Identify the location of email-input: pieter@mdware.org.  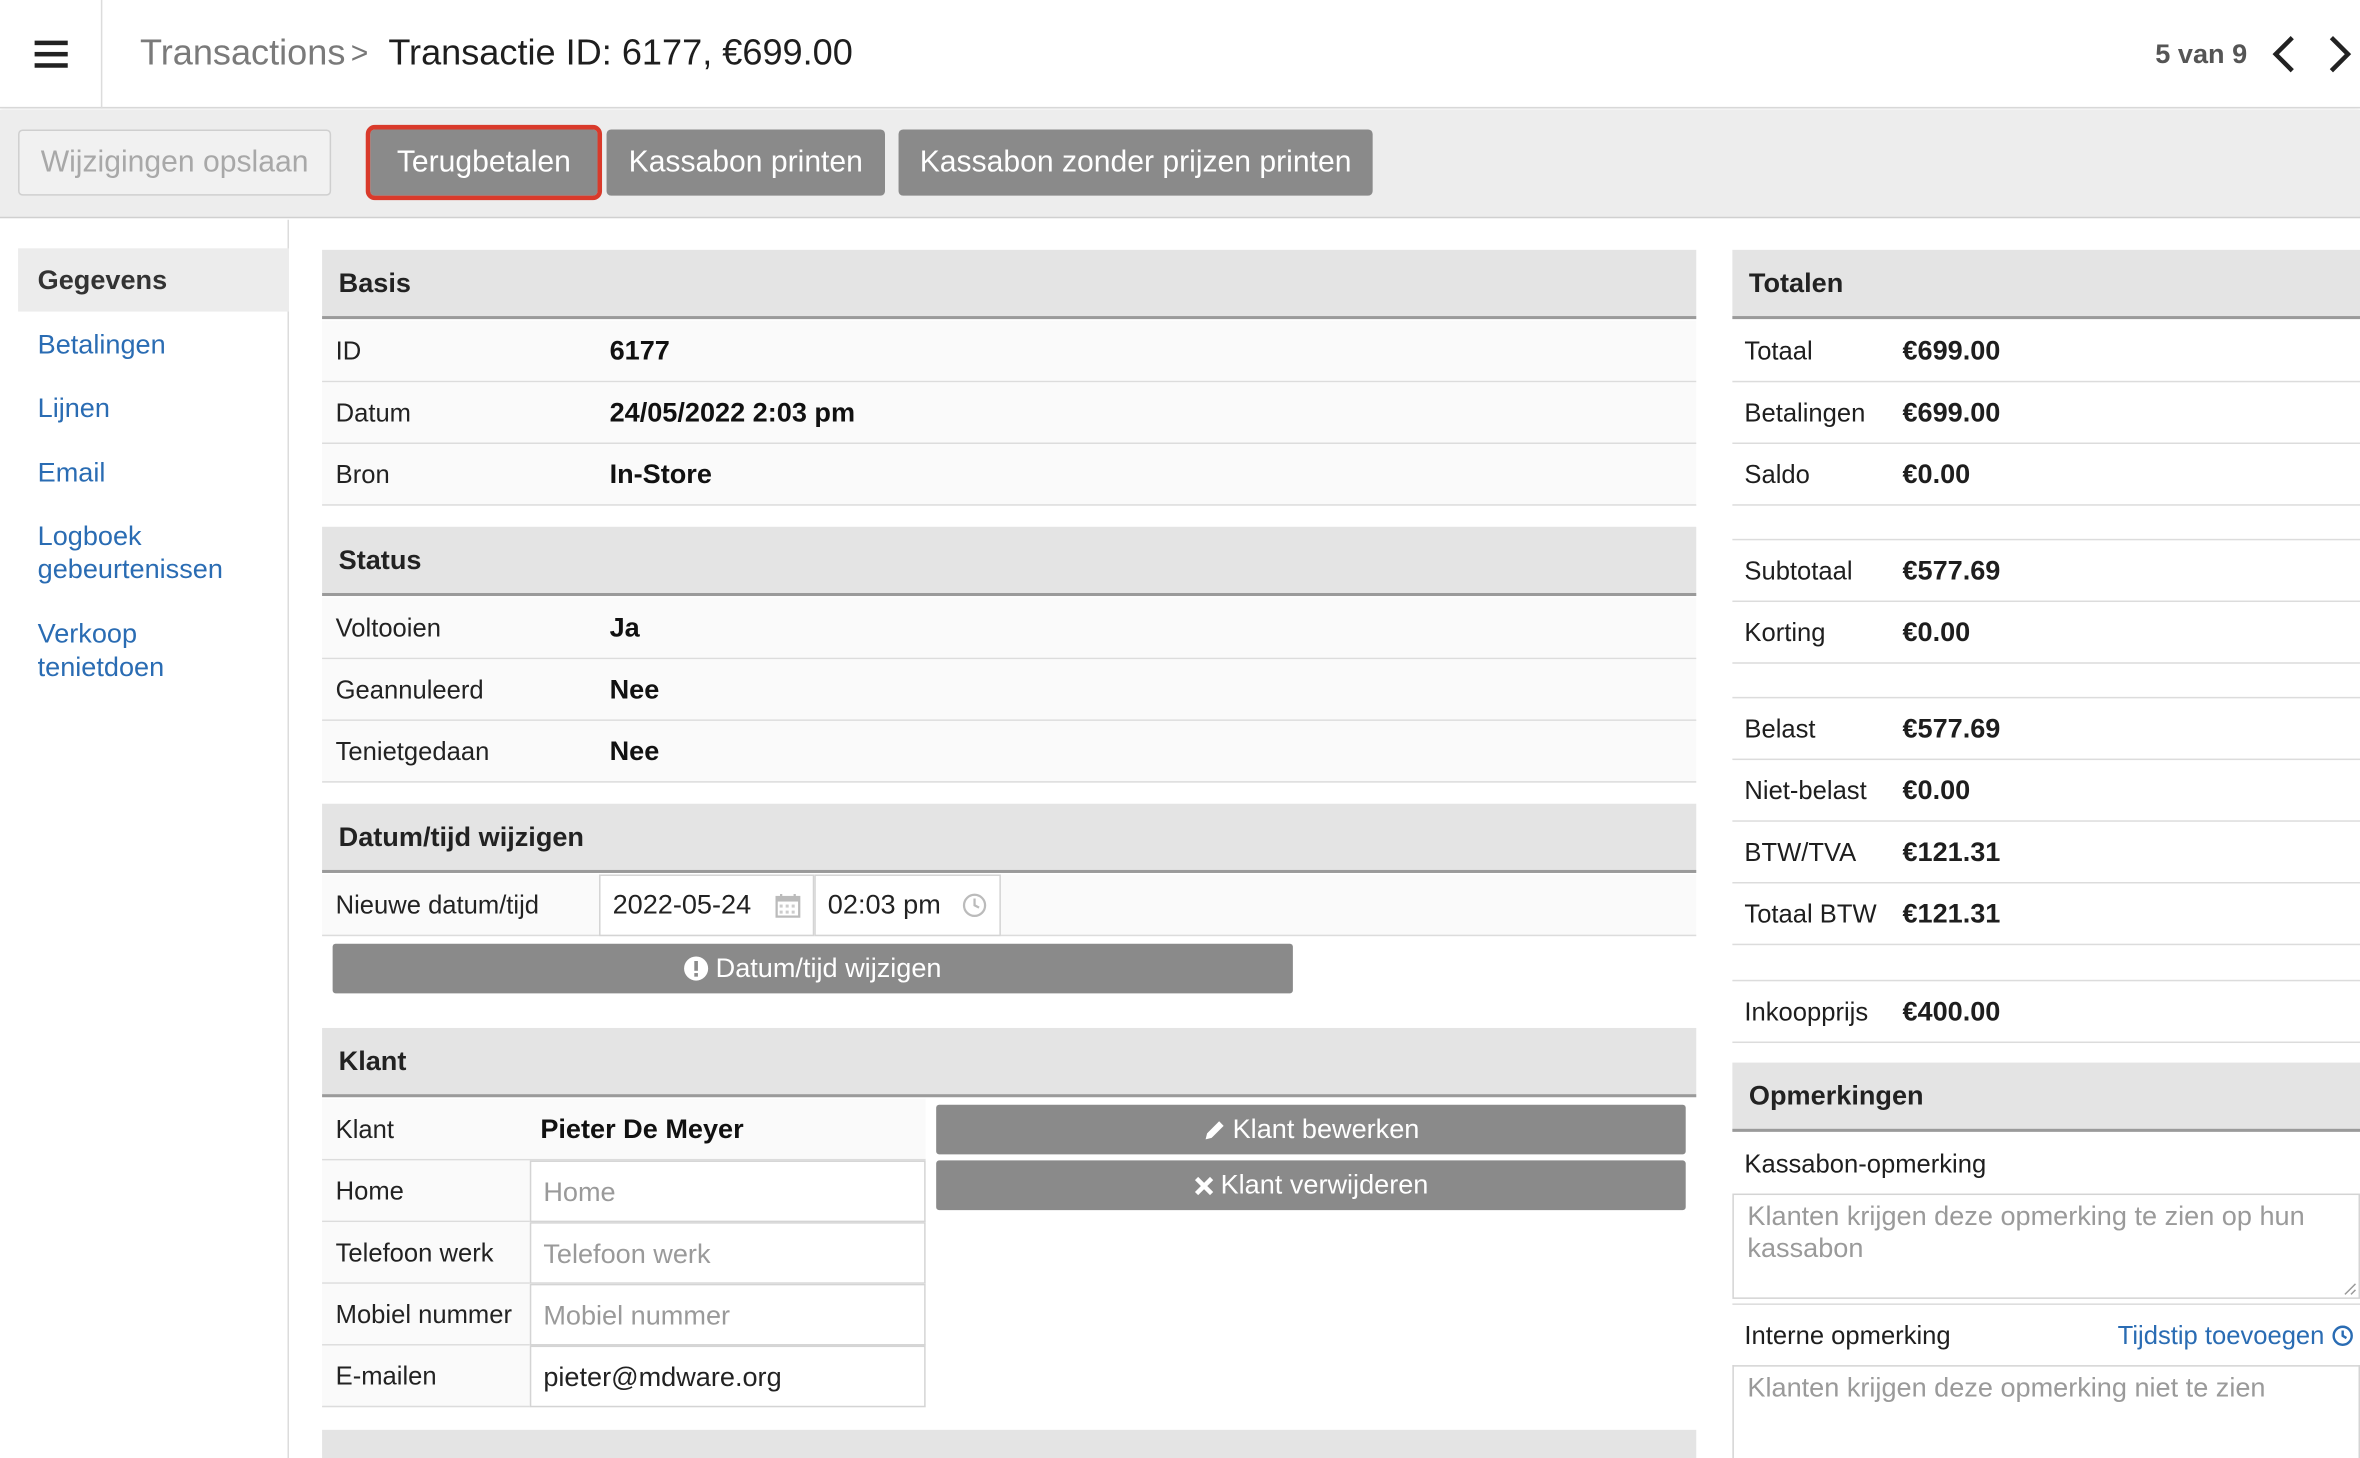
(727, 1376).